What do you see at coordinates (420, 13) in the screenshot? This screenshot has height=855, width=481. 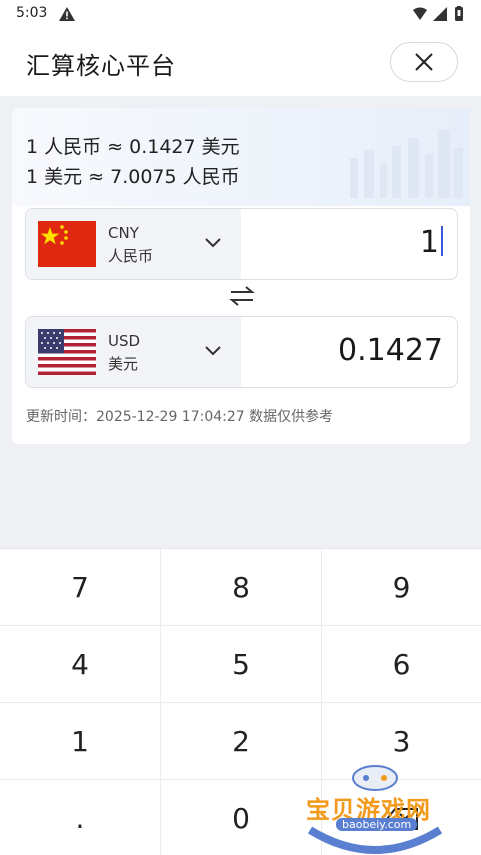 I see `wifi-icon` at bounding box center [420, 13].